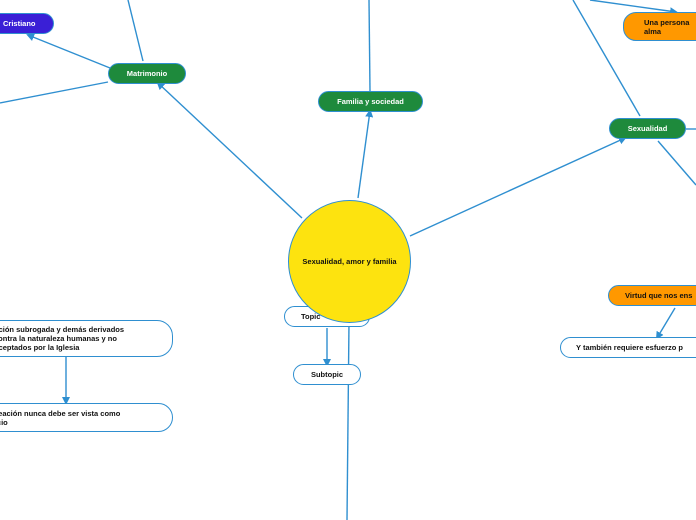 The image size is (696, 520). Describe the element at coordinates (19, 23) in the screenshot. I see `subtopic-cristiano-label: Cristiano` at that location.